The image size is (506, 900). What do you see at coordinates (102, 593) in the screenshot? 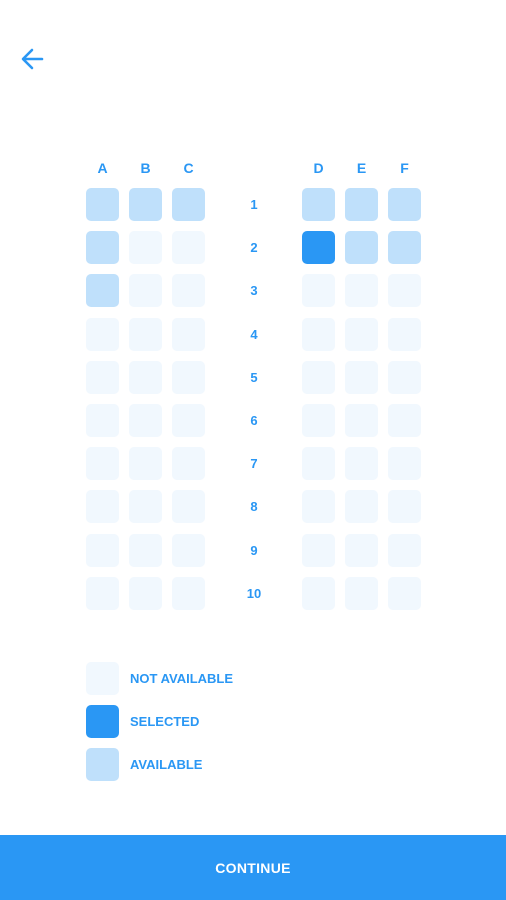
I see `seat-10a` at bounding box center [102, 593].